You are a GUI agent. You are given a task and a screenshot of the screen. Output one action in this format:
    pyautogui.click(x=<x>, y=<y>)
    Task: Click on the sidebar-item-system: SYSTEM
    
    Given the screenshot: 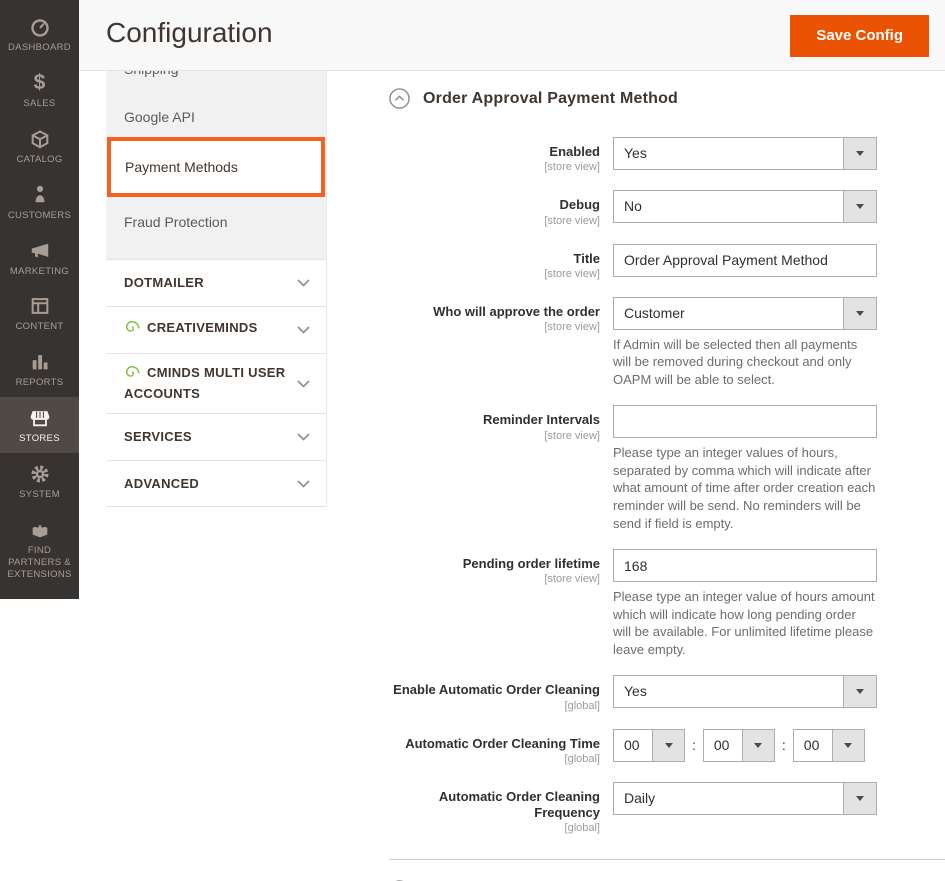 What is the action you would take?
    pyautogui.click(x=39, y=481)
    